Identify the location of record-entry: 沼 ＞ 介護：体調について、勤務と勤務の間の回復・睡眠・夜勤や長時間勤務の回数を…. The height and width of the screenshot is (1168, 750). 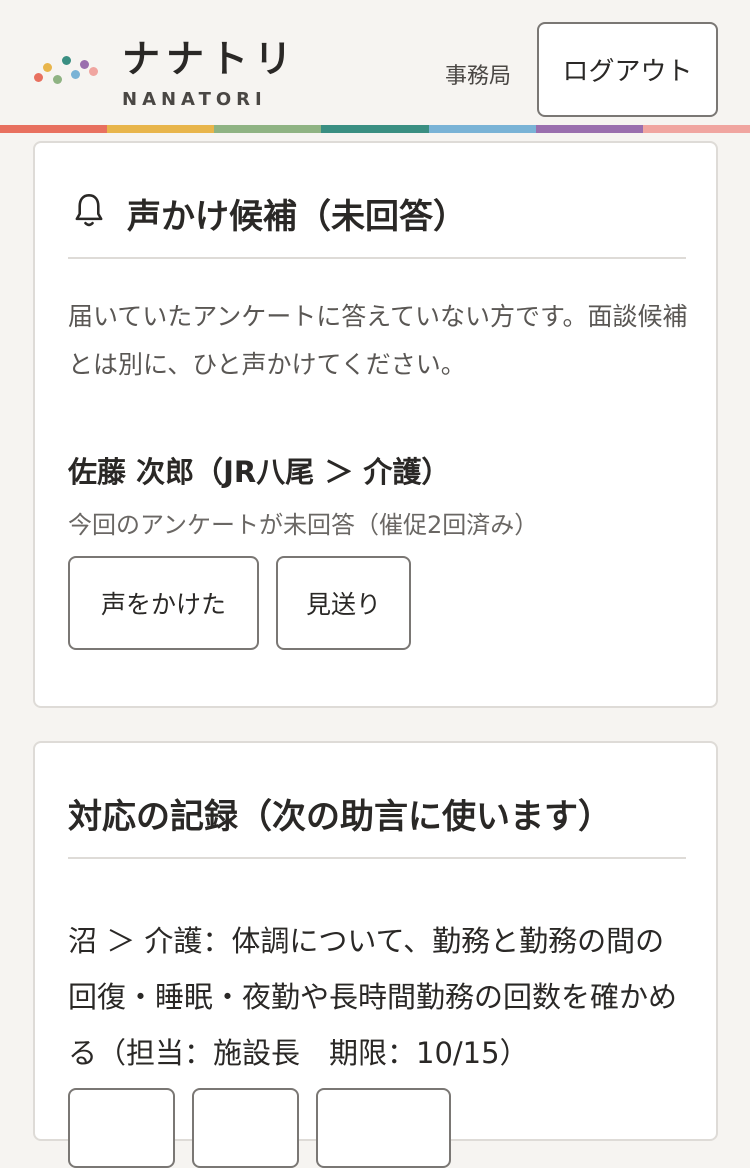
(373, 997).